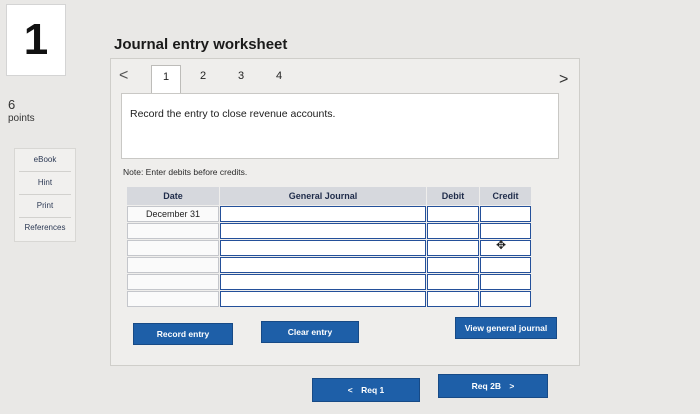 This screenshot has height=414, width=700. What do you see at coordinates (45, 205) in the screenshot?
I see `print-link: Print` at bounding box center [45, 205].